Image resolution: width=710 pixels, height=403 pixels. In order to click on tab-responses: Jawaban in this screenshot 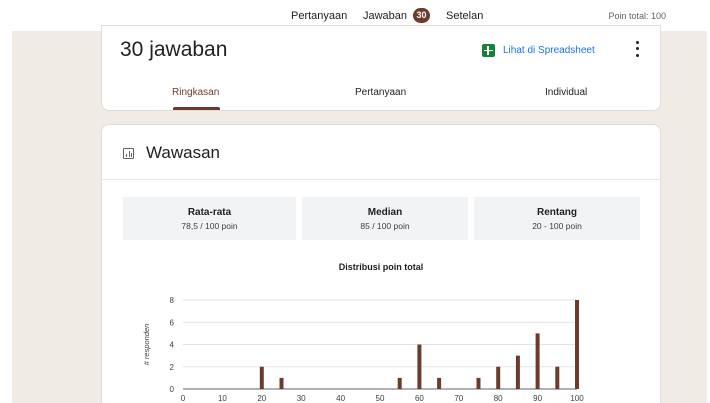, I will do `click(385, 16)`.